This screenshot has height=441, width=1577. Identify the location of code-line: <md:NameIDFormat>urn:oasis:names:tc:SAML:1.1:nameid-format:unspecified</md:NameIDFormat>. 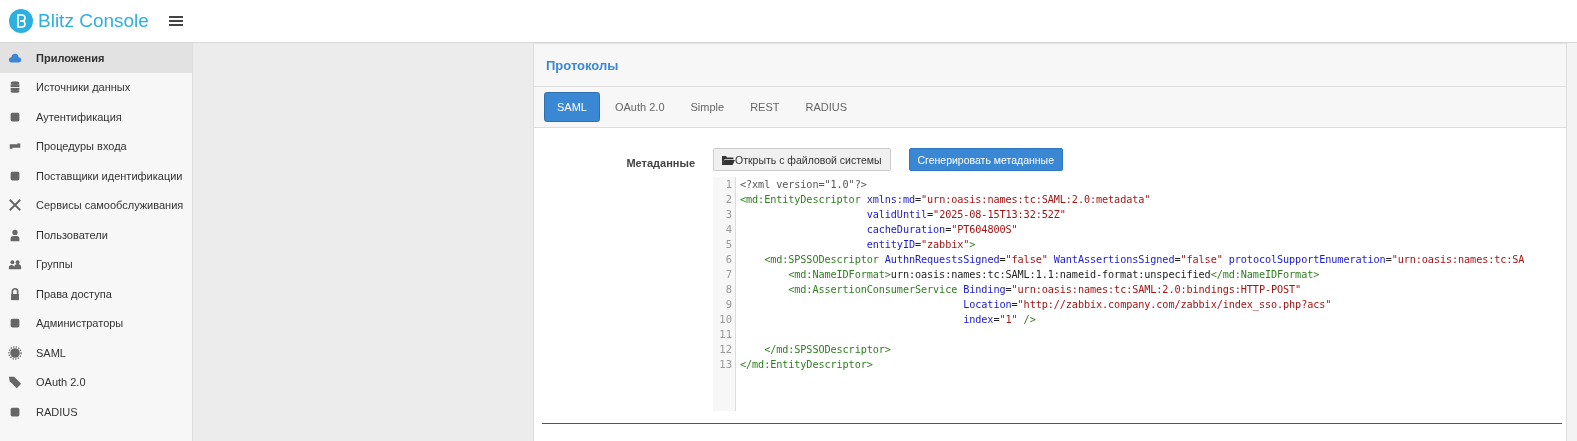
(1053, 274).